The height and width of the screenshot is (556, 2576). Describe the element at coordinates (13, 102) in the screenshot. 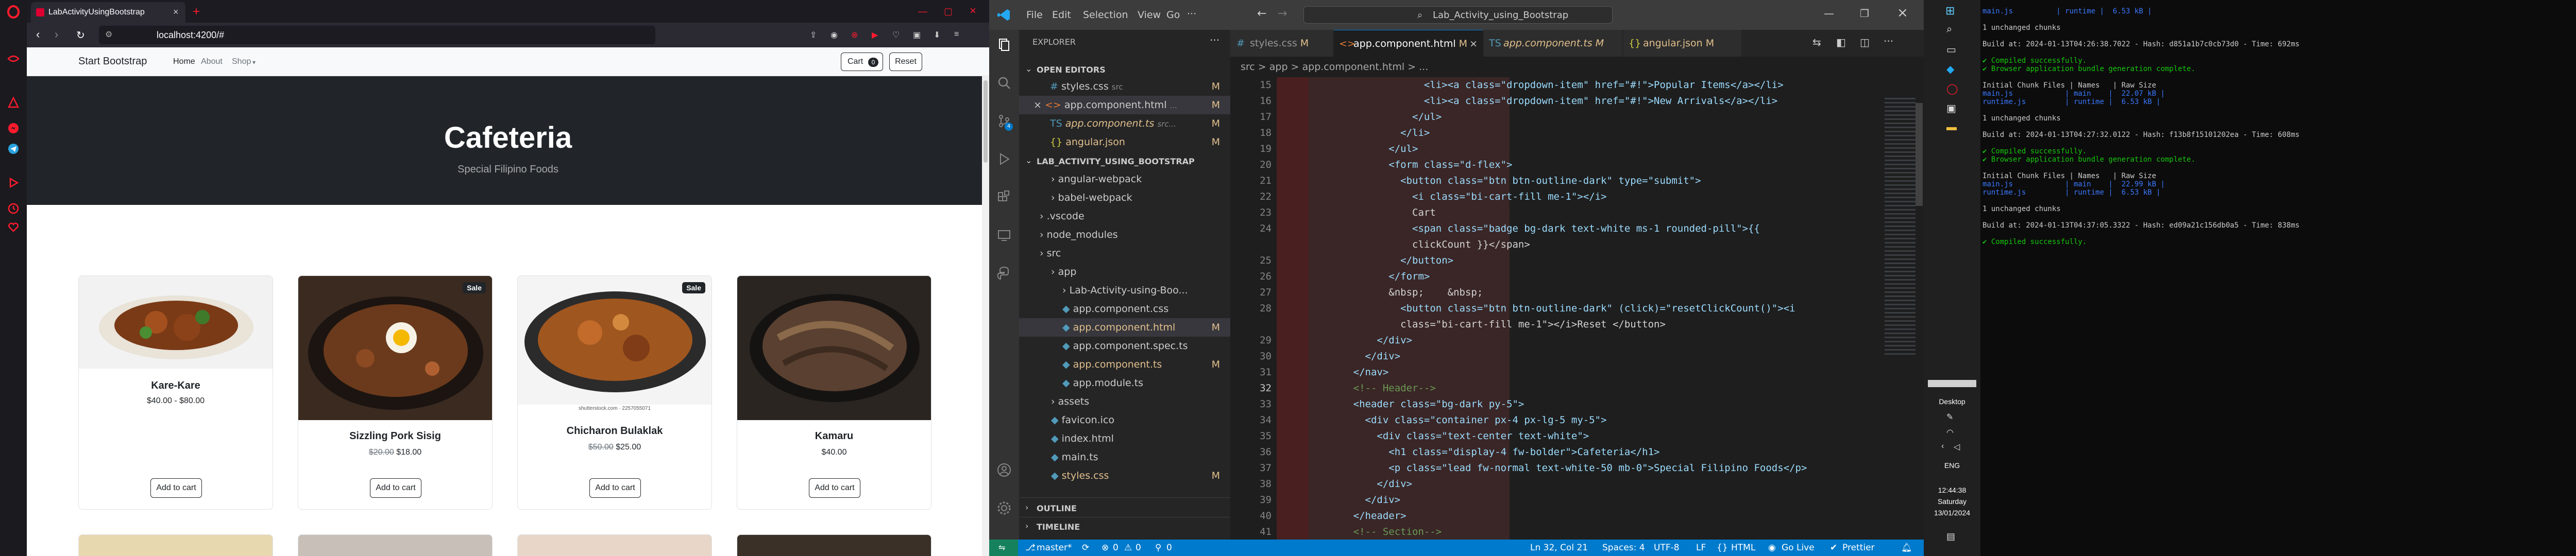

I see `aria-icon` at that location.